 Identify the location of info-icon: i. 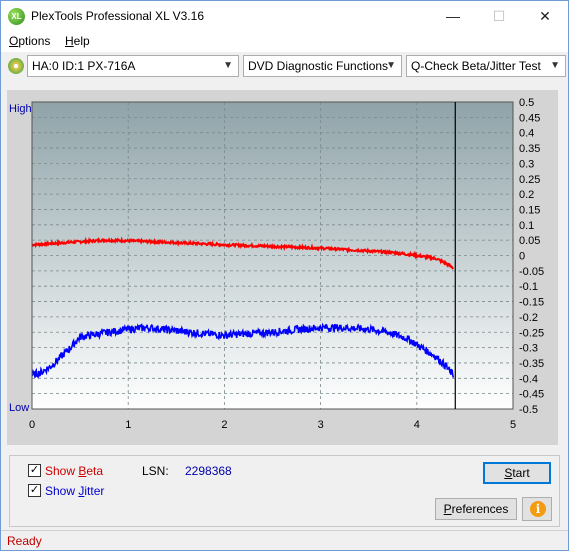
(538, 509).